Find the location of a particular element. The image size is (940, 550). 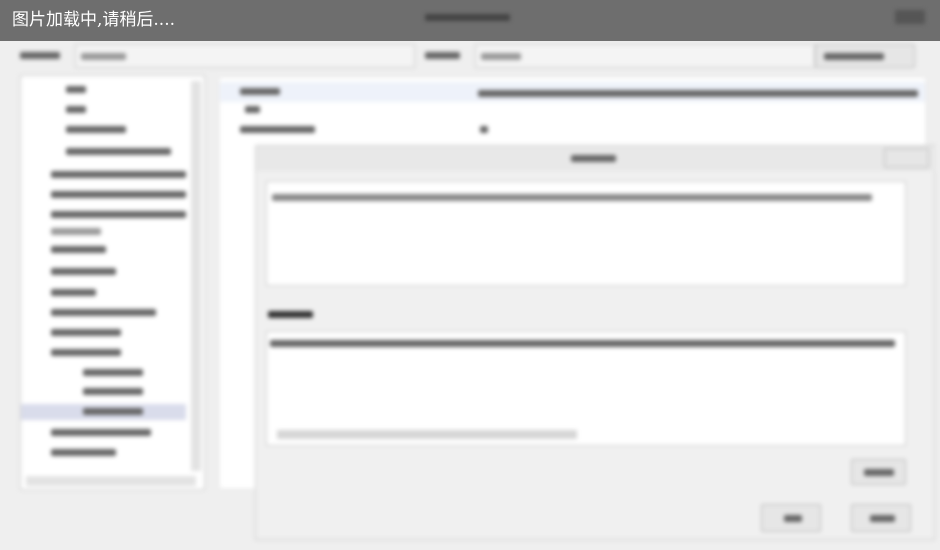

tree-scrollbar is located at coordinates (196, 276).